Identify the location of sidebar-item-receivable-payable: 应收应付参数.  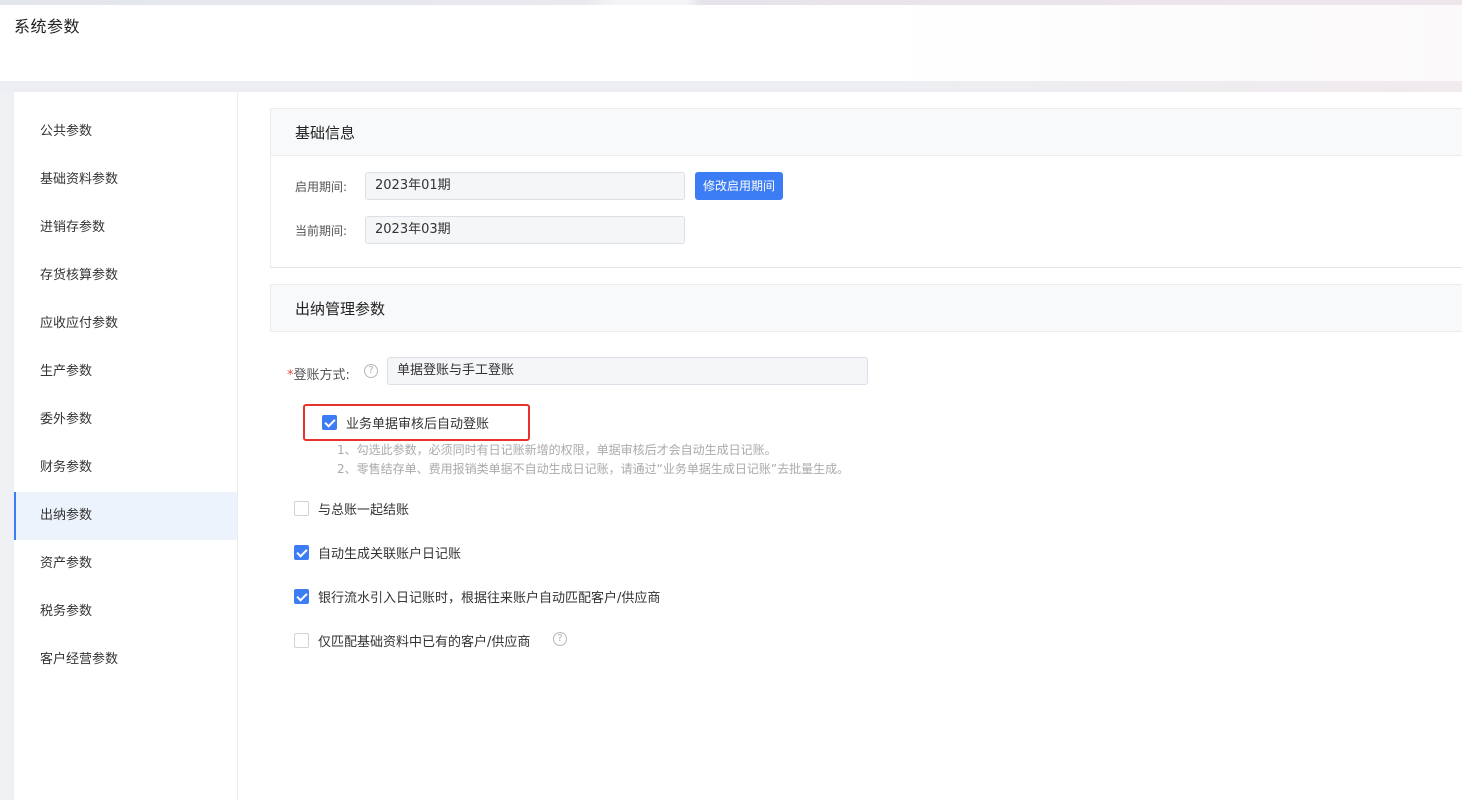
(125, 324).